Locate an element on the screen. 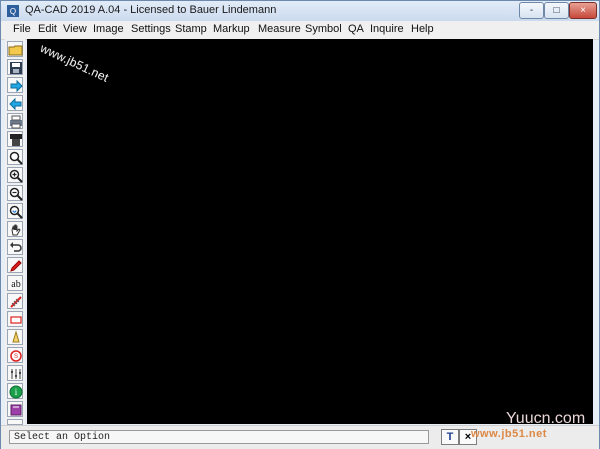 This screenshot has height=449, width=600. svg-text: ab is located at coordinates (15, 284).